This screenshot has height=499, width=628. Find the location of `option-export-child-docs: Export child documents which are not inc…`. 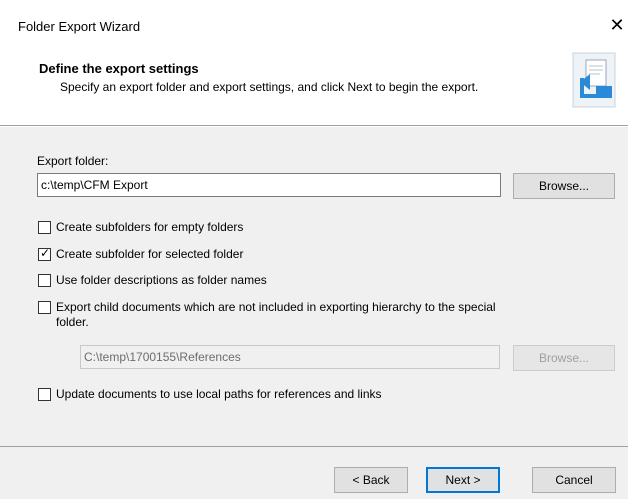

option-export-child-docs: Export child documents which are not inc… is located at coordinates (268, 315).